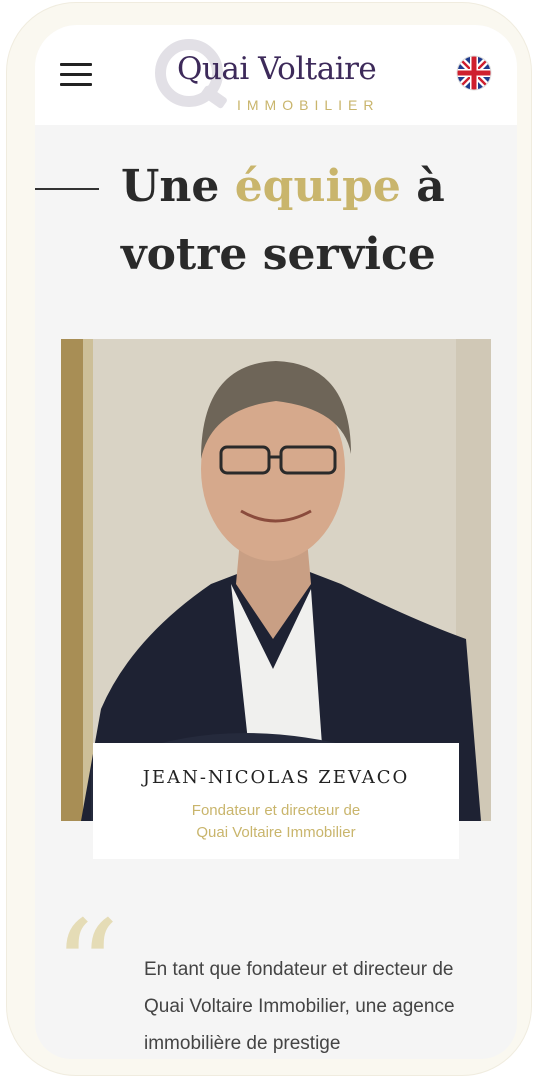 Image resolution: width=540 pixels, height=1078 pixels. What do you see at coordinates (276, 777) in the screenshot?
I see `member-name: JEAN-NICOLAS ZEVACO` at bounding box center [276, 777].